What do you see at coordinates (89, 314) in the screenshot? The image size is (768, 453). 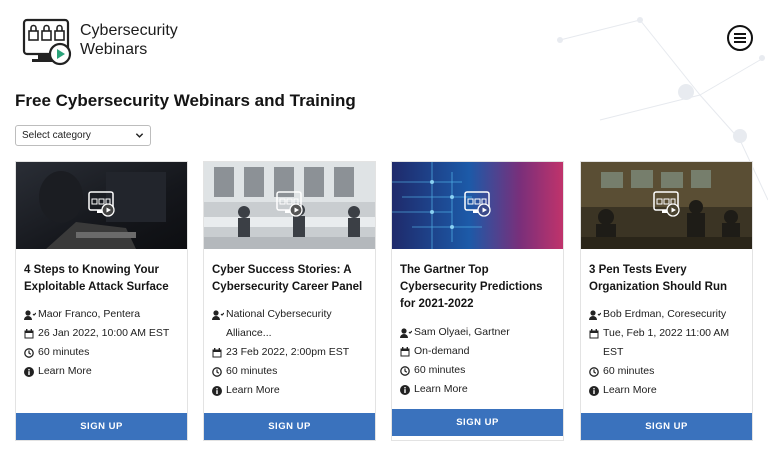 I see `speaker-text: Maor Franco, Pentera` at bounding box center [89, 314].